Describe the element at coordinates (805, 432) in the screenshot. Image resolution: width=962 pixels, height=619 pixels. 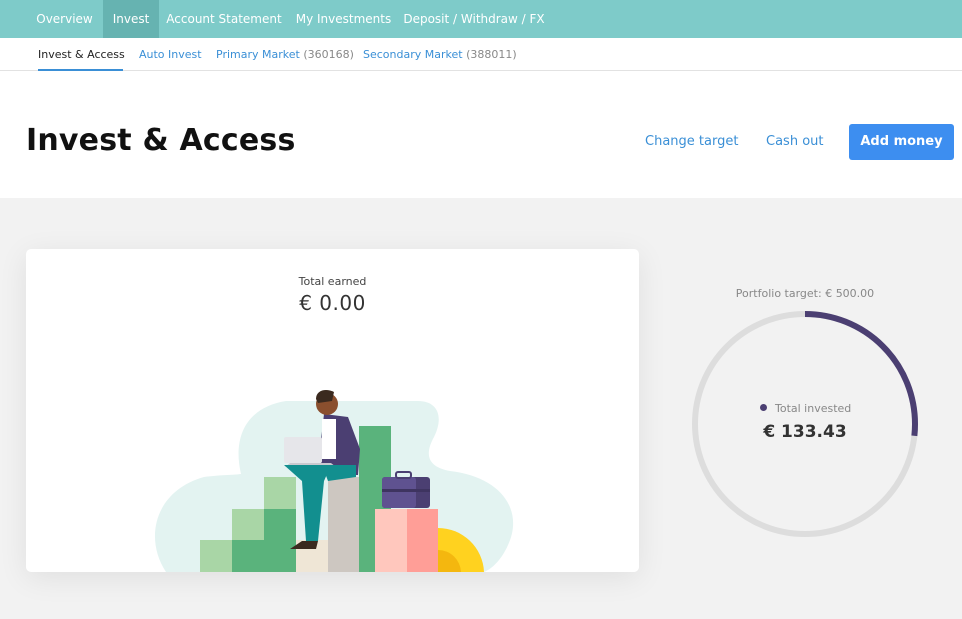
I see `total-invested-value: € 133.43` at that location.